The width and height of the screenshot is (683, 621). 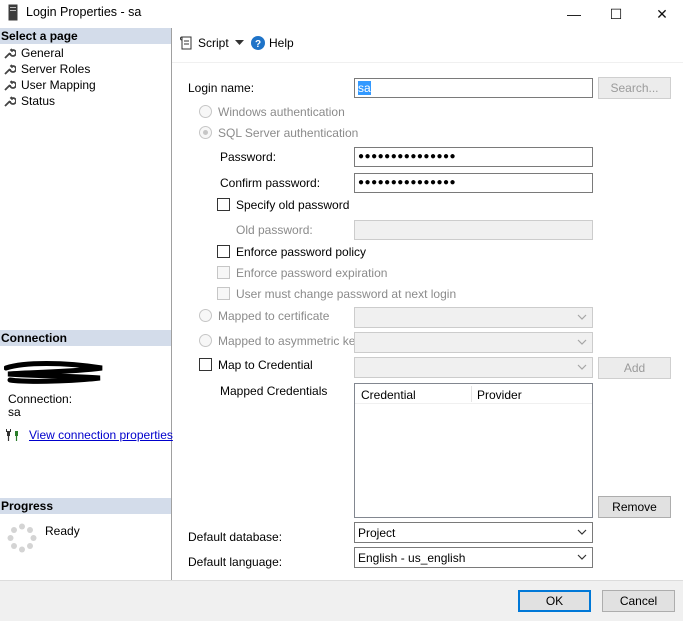 I want to click on default-language-value: English - us_english, so click(x=412, y=557).